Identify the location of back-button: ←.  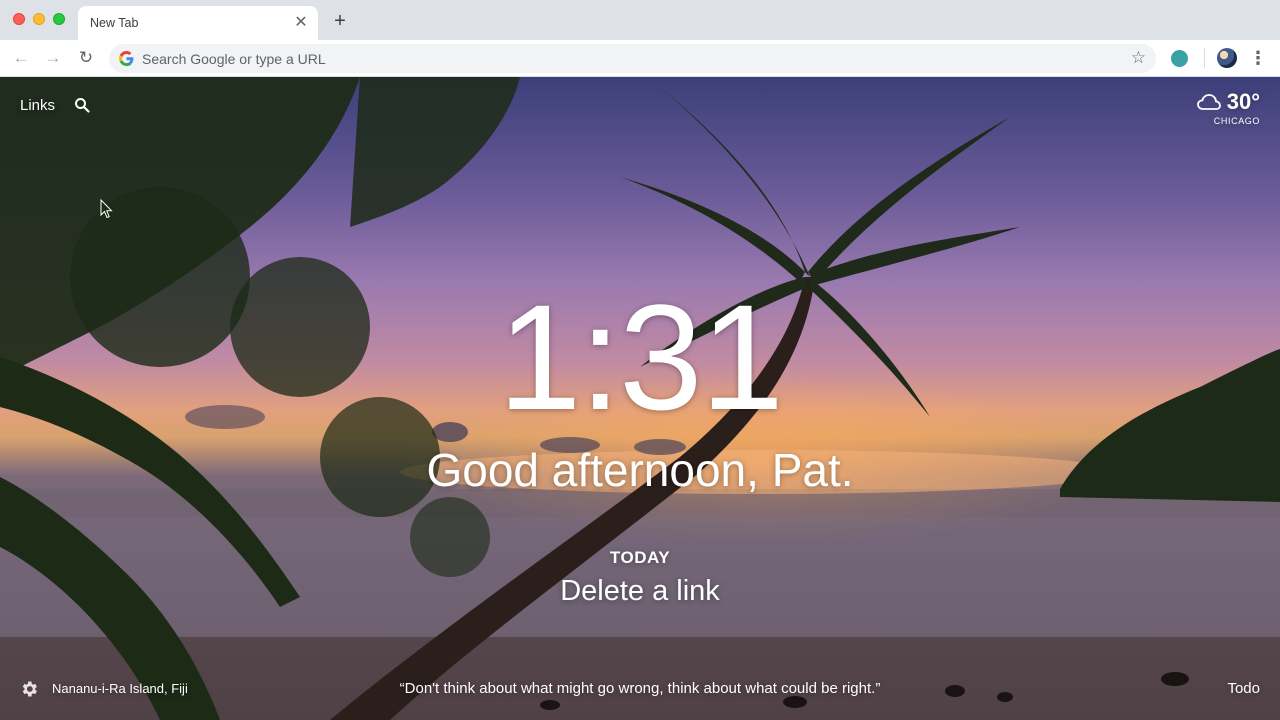
(21, 58).